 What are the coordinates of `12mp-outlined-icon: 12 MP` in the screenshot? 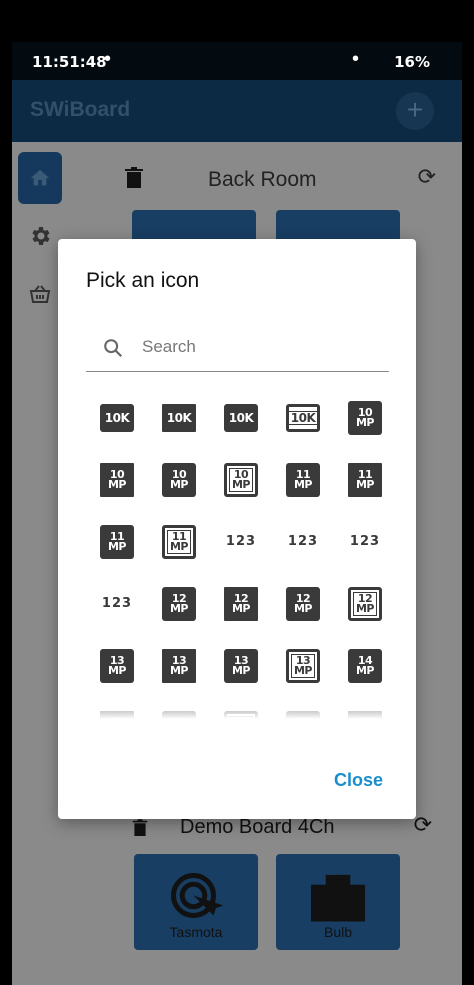 It's located at (365, 604).